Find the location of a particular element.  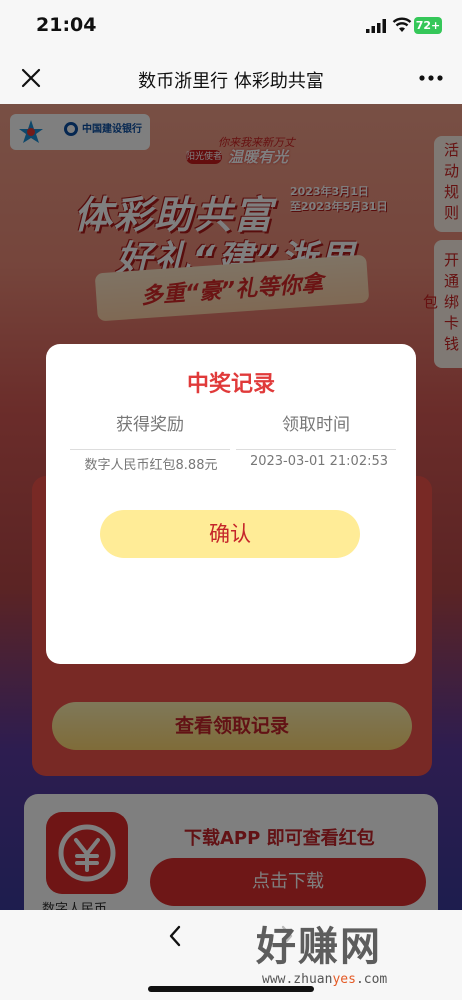

column-header-prize: 获得奖励 is located at coordinates (150, 430).